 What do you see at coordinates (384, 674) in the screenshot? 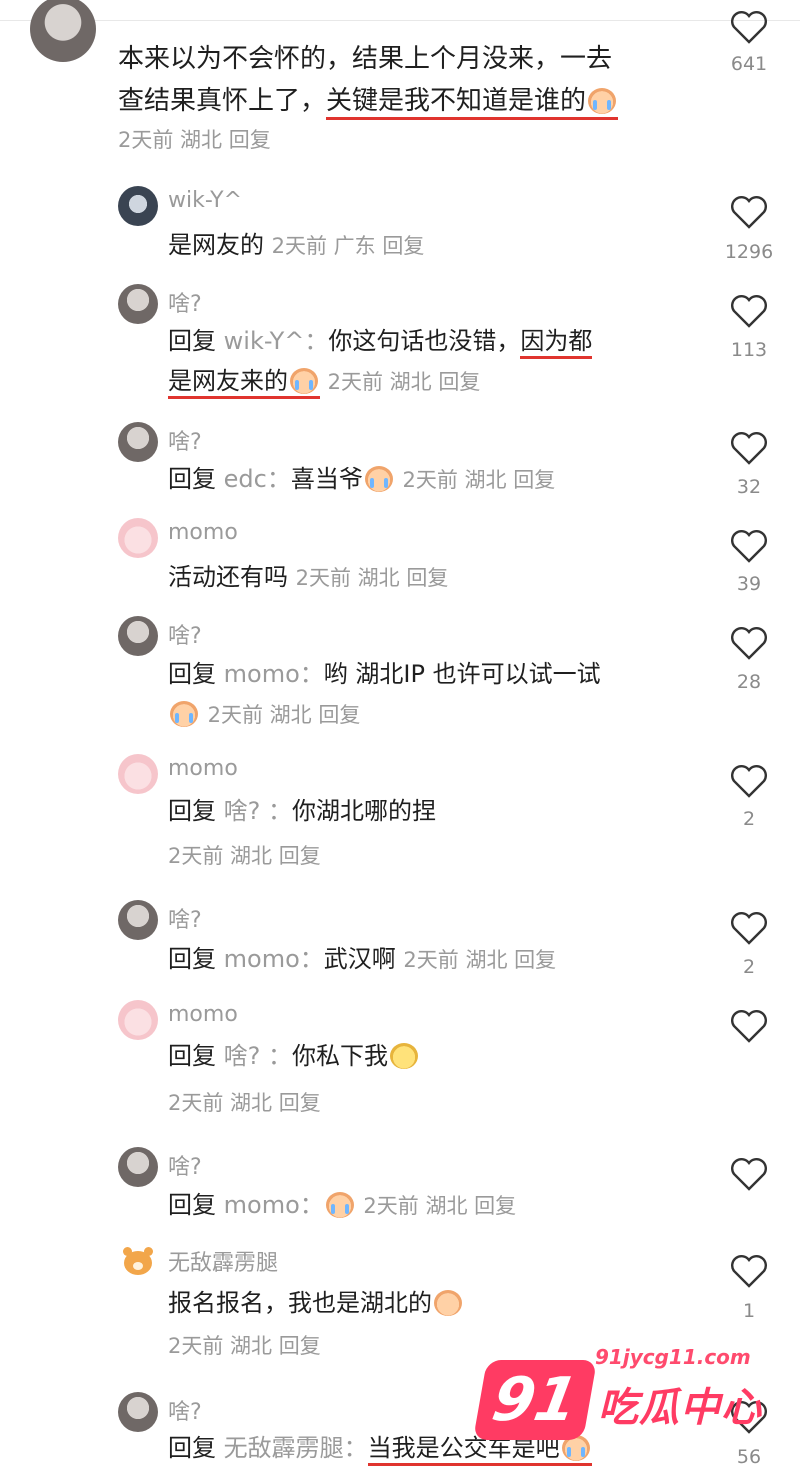
I see `reply-text: 回复 momo：哟 湖北IP 也许可以试一试` at bounding box center [384, 674].